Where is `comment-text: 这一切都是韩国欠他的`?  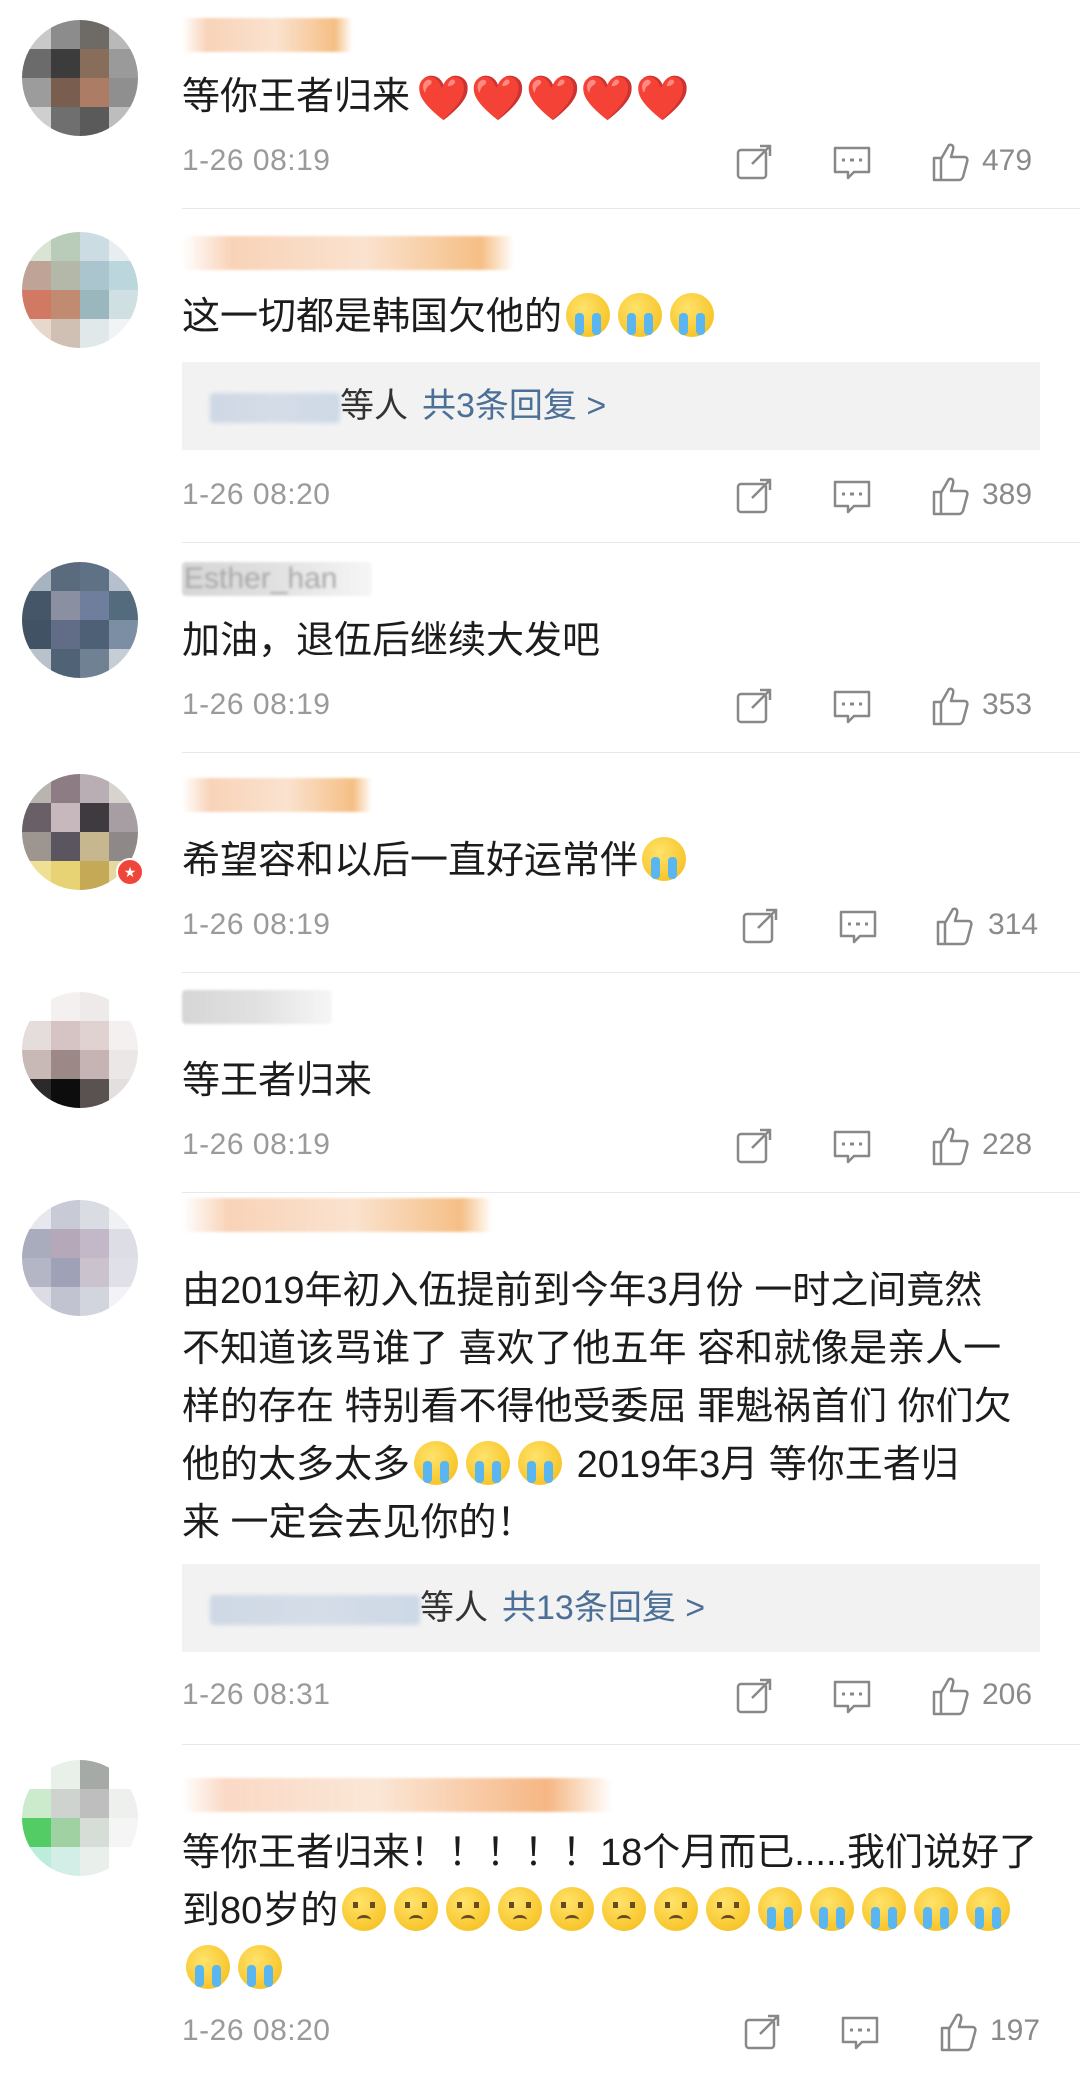 comment-text: 这一切都是韩国欠他的 is located at coordinates (612, 317).